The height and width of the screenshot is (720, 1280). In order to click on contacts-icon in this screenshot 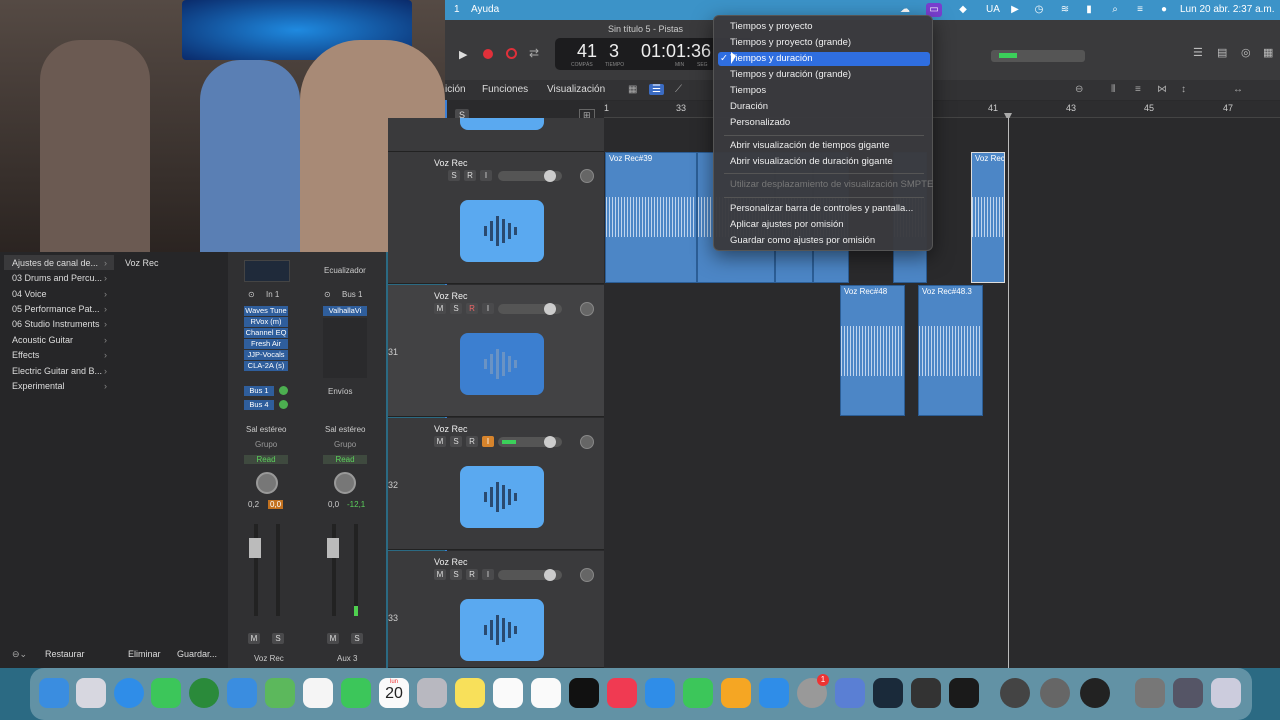, I will do `click(432, 693)`.